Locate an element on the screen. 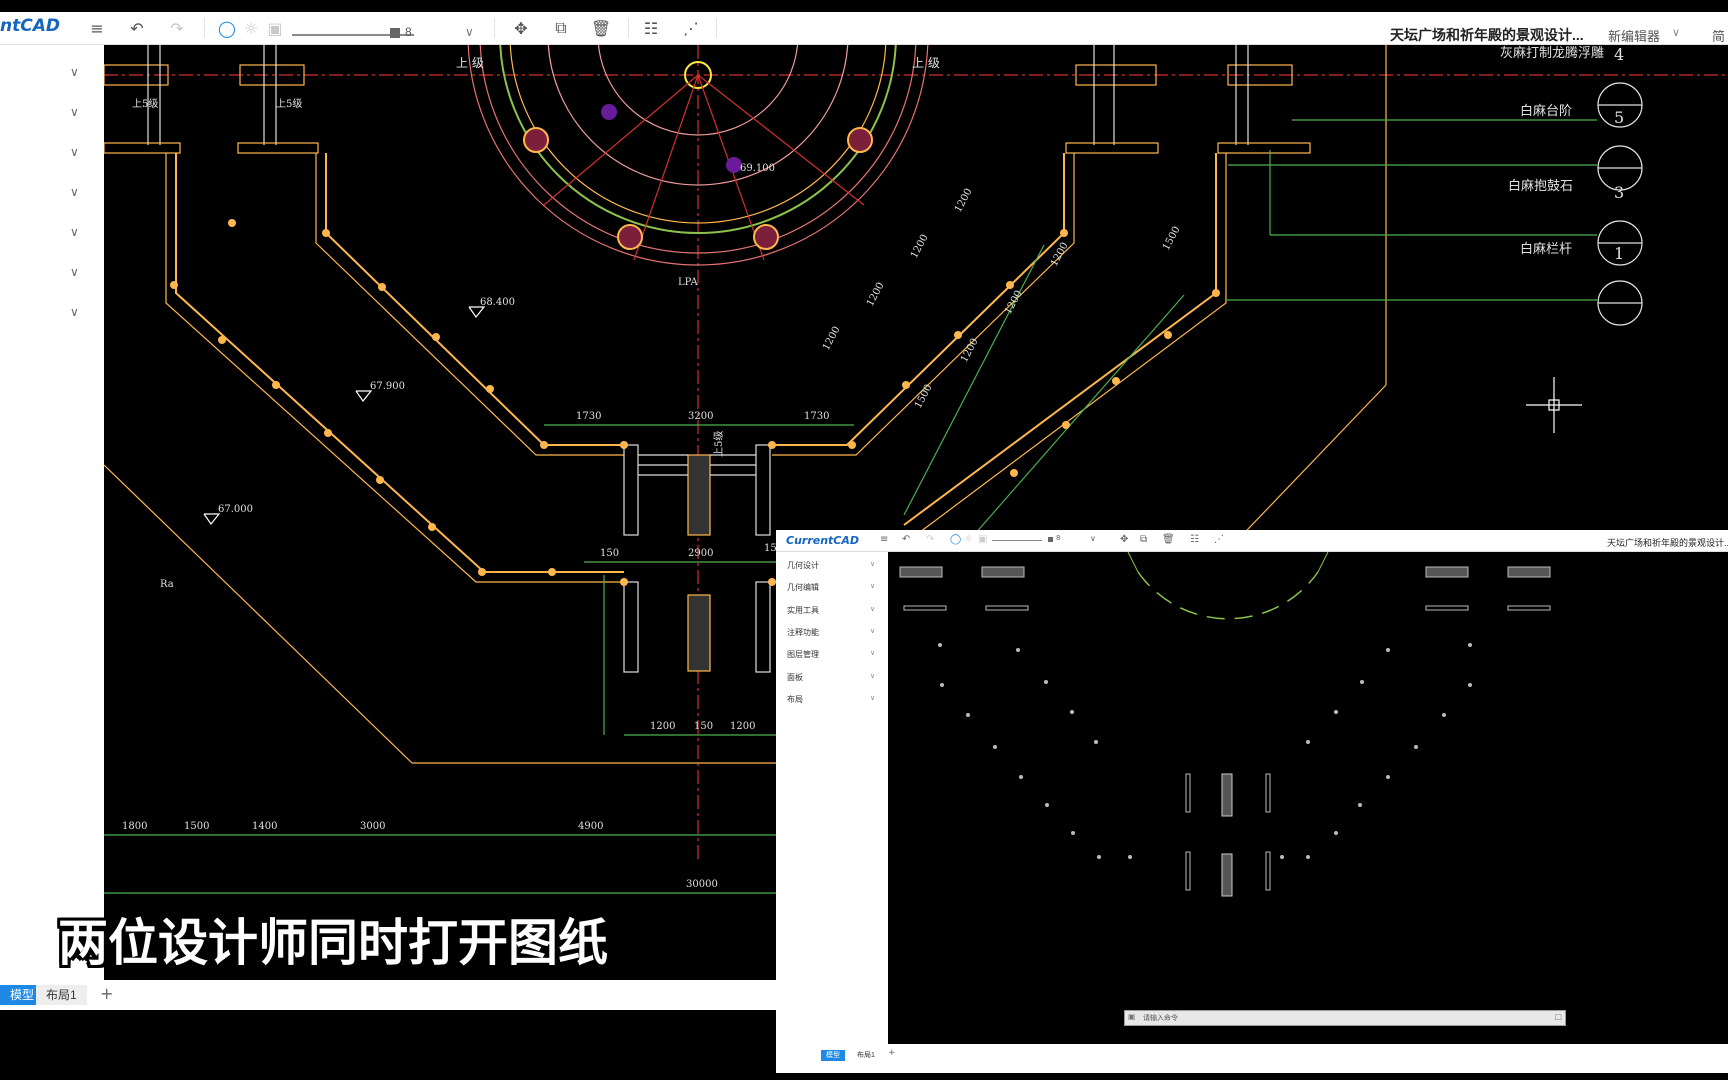 The width and height of the screenshot is (1728, 1080). step-label: 上5级 is located at coordinates (719, 444).